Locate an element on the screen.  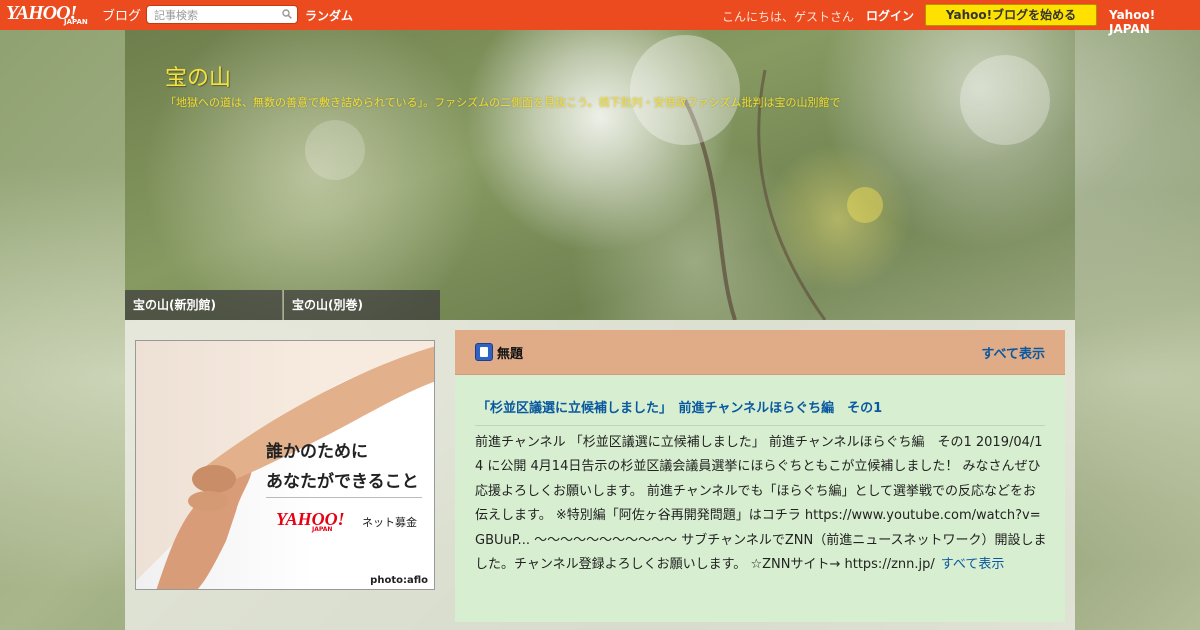
ad-headline-2: あなたができること is located at coordinates (342, 482).